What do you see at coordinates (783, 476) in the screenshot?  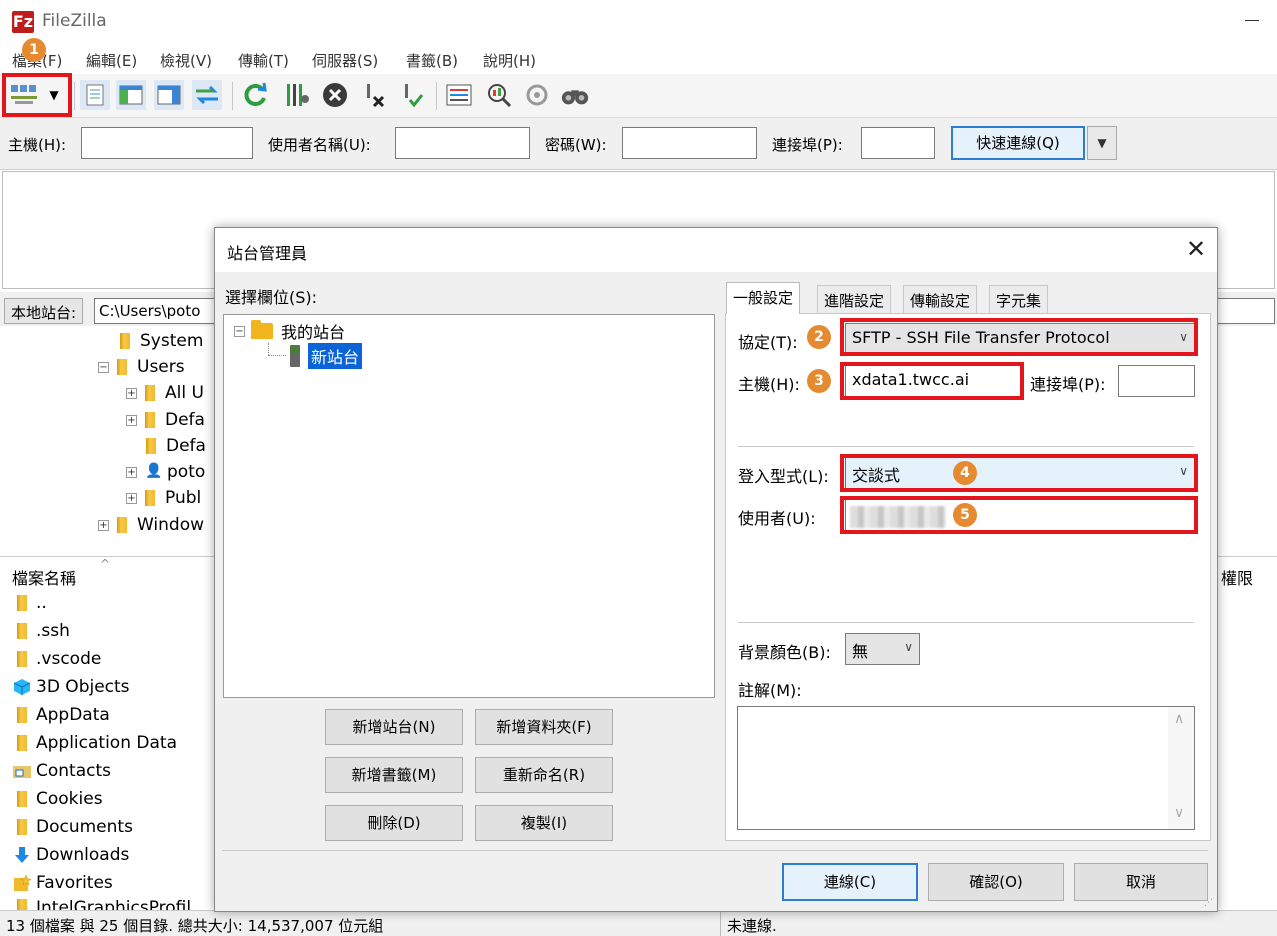 I see `logon-type-label: 登入型式(L):` at bounding box center [783, 476].